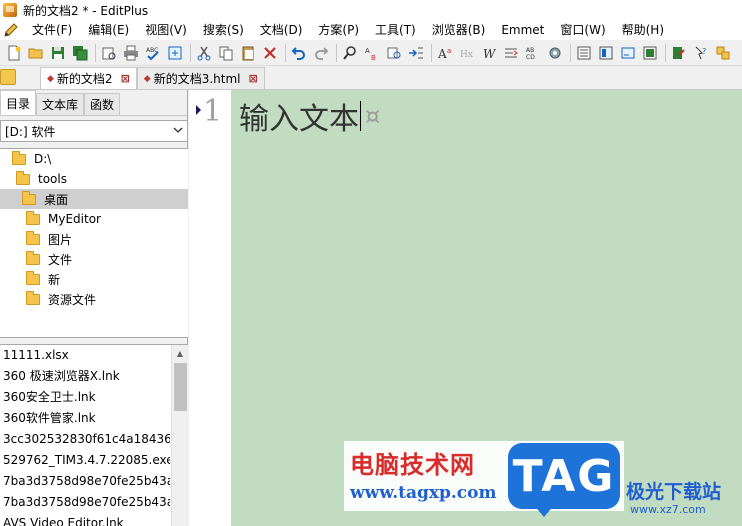  I want to click on svg-text: CD, so click(530, 57).